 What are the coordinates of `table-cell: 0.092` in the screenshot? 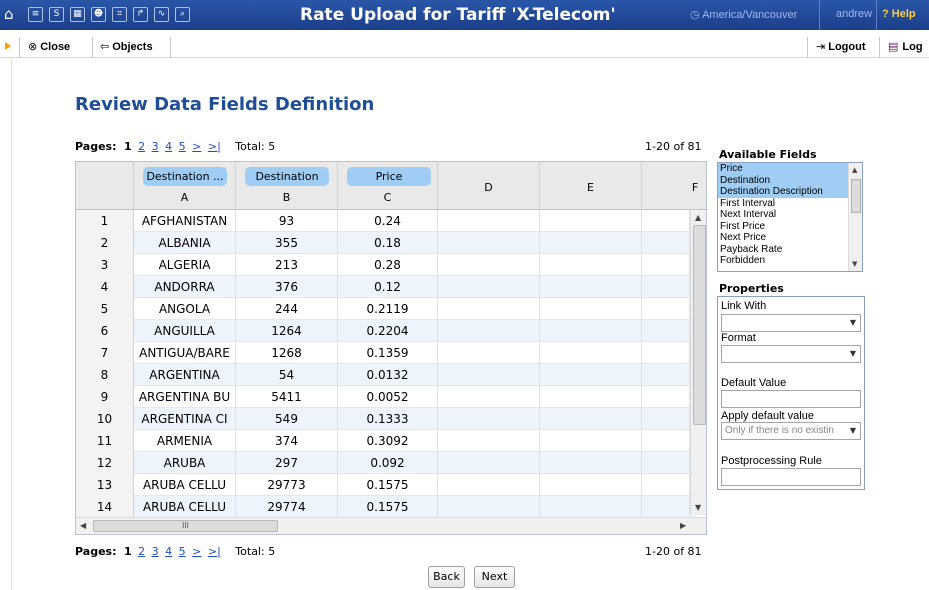 It's located at (388, 463).